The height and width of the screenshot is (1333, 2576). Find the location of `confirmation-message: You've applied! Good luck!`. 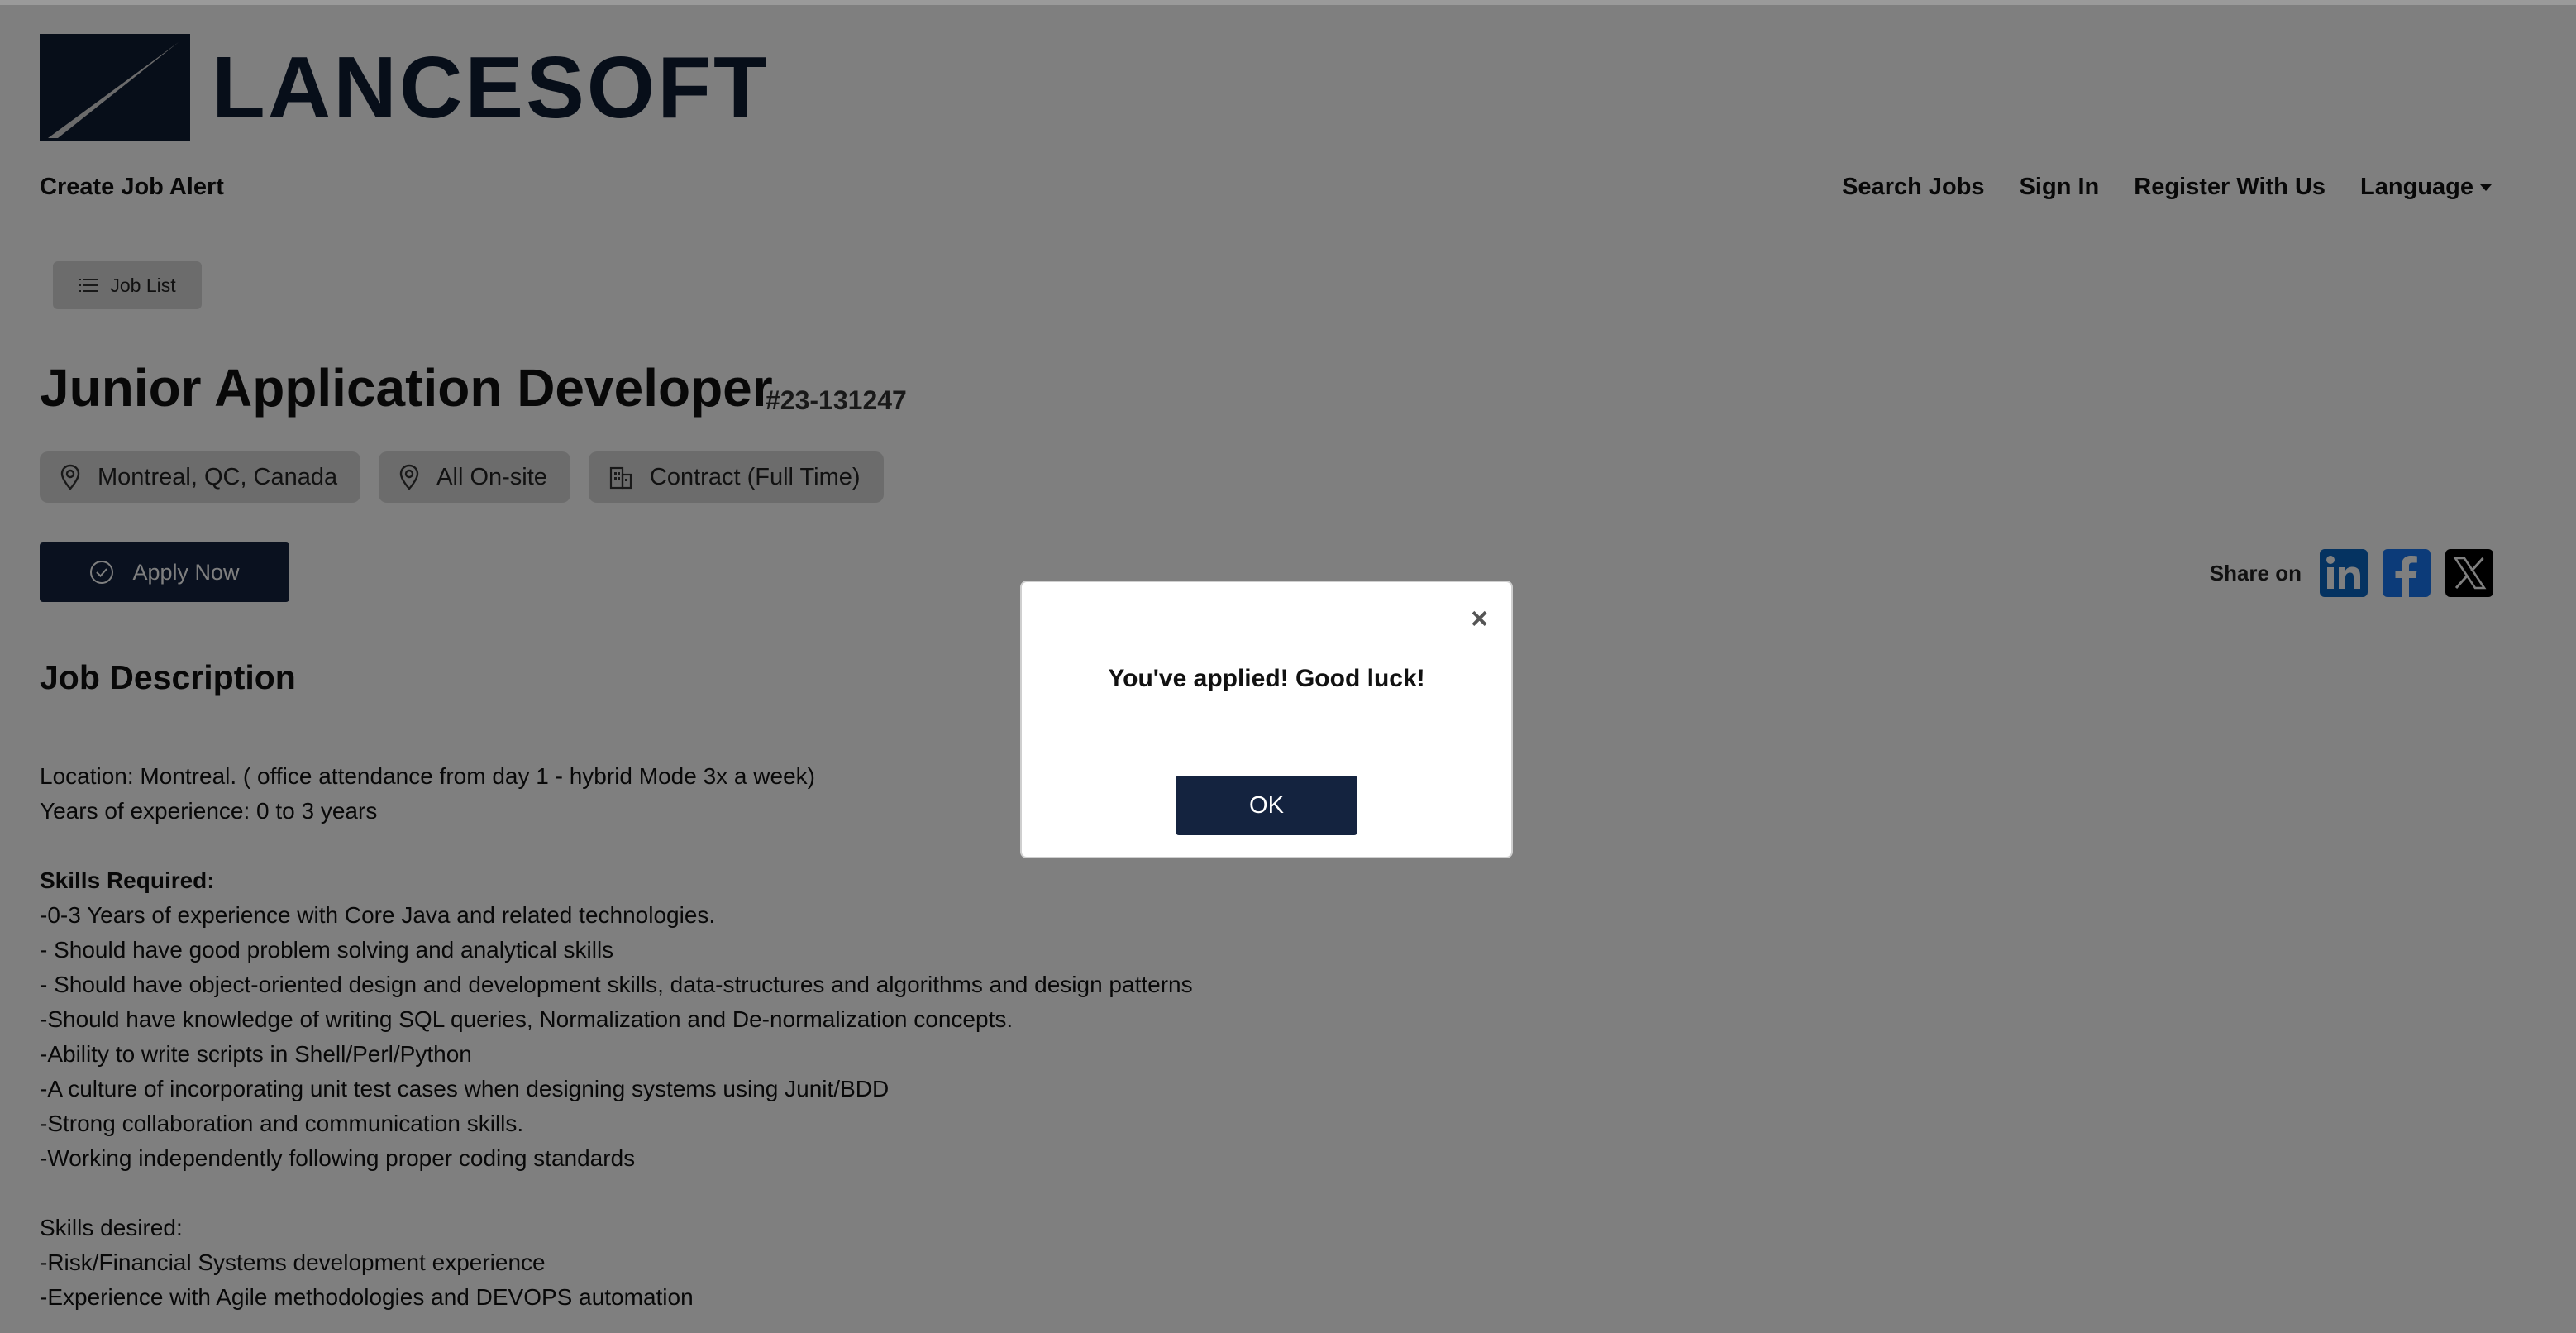

confirmation-message: You've applied! Good luck! is located at coordinates (1266, 678).